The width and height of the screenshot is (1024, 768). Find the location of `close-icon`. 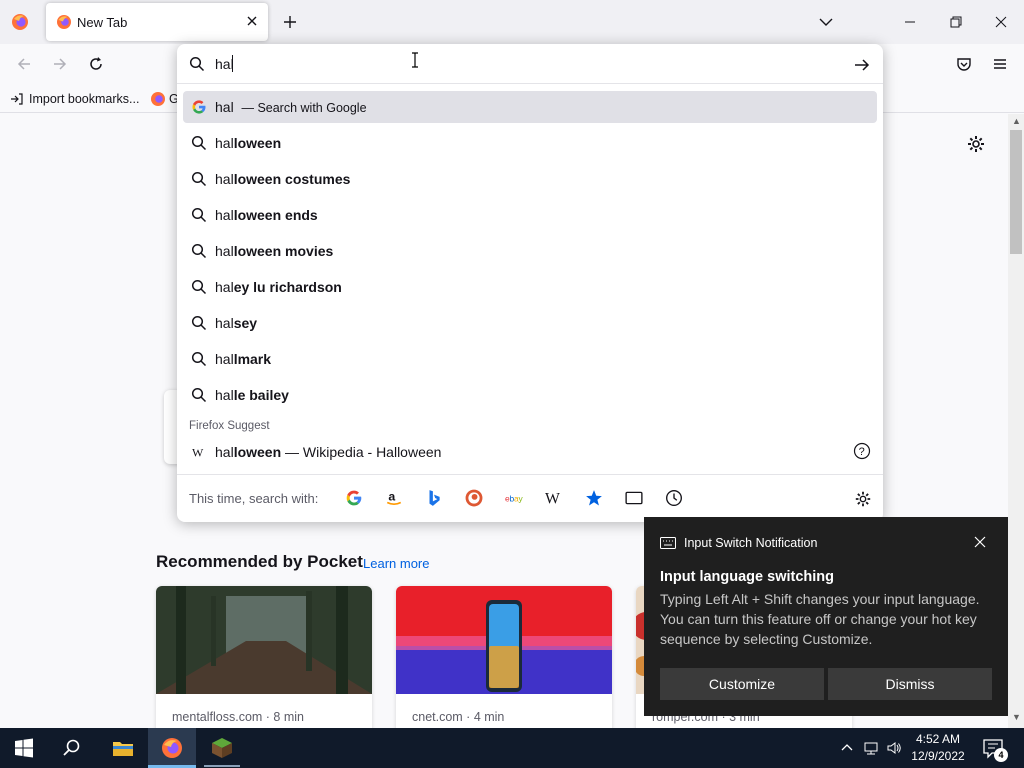

close-icon is located at coordinates (980, 542).